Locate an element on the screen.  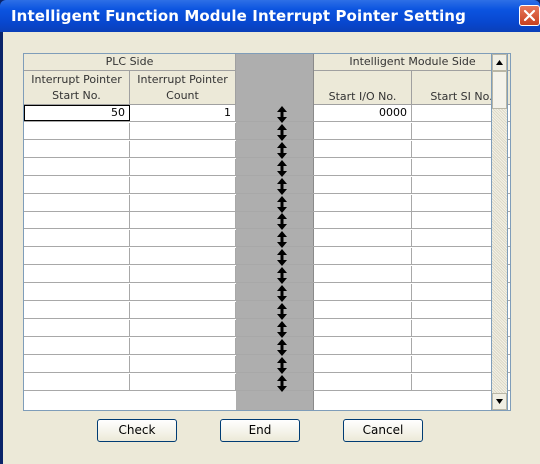
header-plc-side: PLC Side is located at coordinates (130, 62).